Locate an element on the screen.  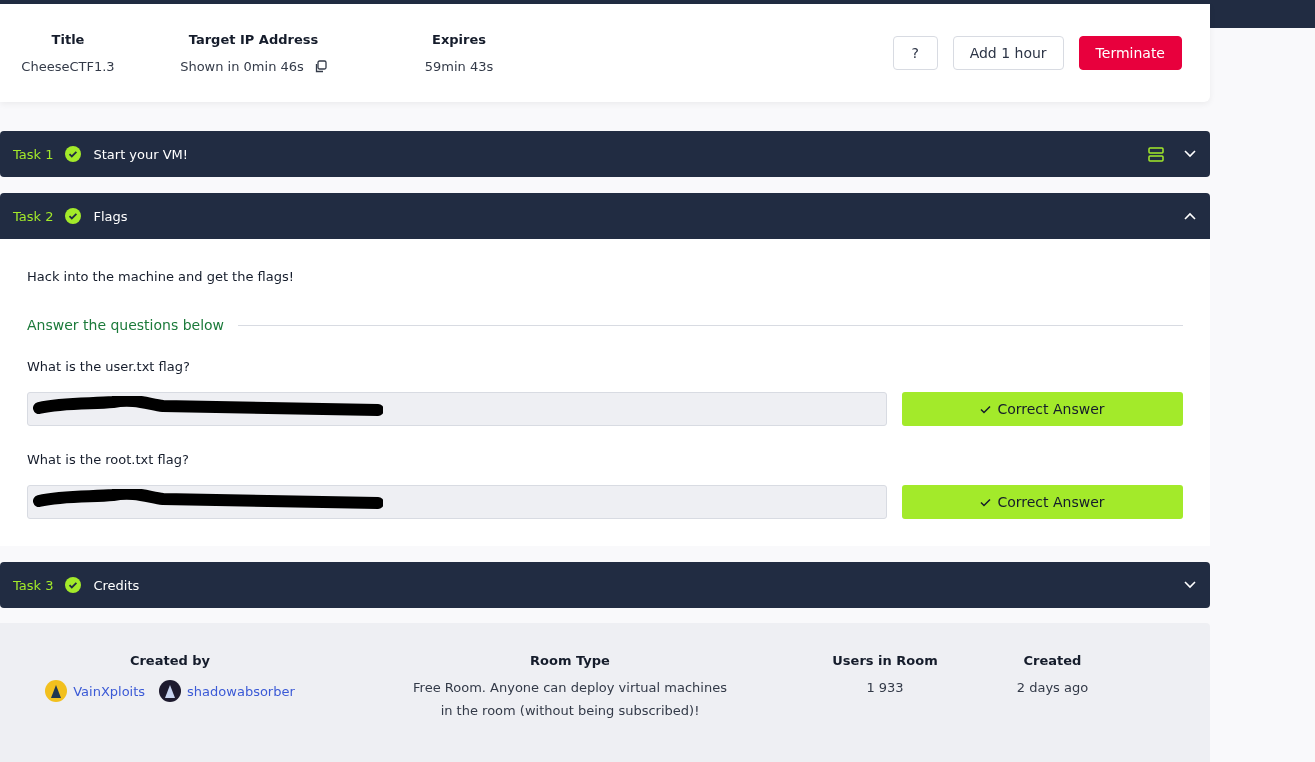
column-value: CheeseCTF1.3 is located at coordinates (68, 66).